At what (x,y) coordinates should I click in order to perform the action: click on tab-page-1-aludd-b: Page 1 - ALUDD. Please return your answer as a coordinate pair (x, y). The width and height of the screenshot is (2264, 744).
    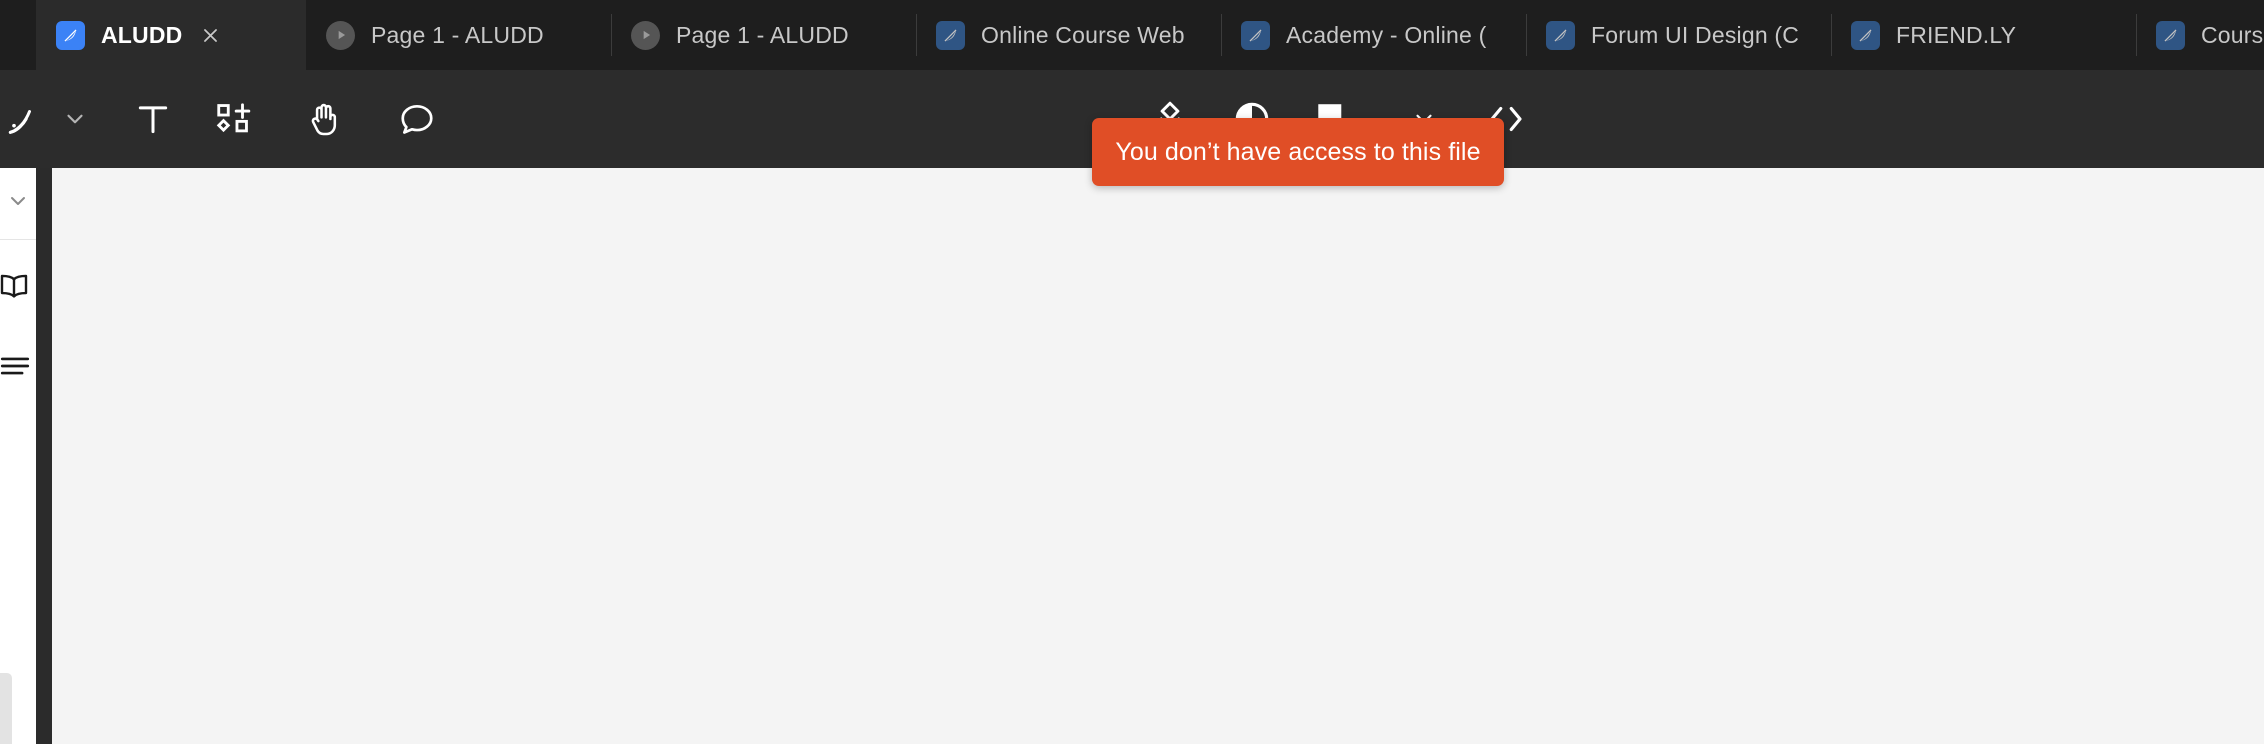
    Looking at the image, I should click on (763, 35).